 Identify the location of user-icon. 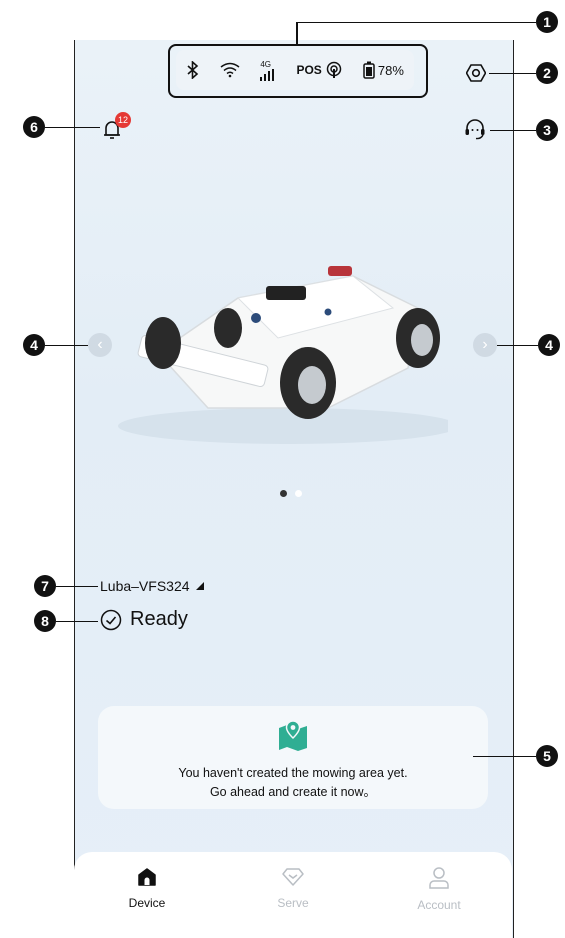
(439, 878).